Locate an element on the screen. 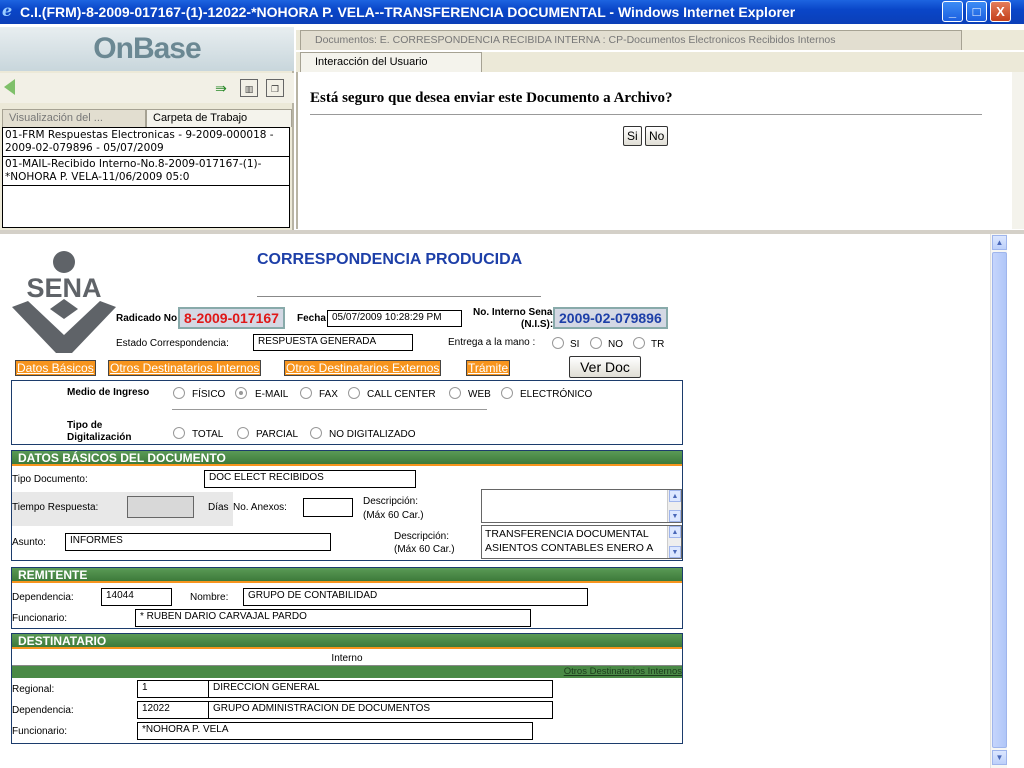 The image size is (1024, 768). digitalizacion-no-label: NO DIGITALIZADO is located at coordinates (372, 434).